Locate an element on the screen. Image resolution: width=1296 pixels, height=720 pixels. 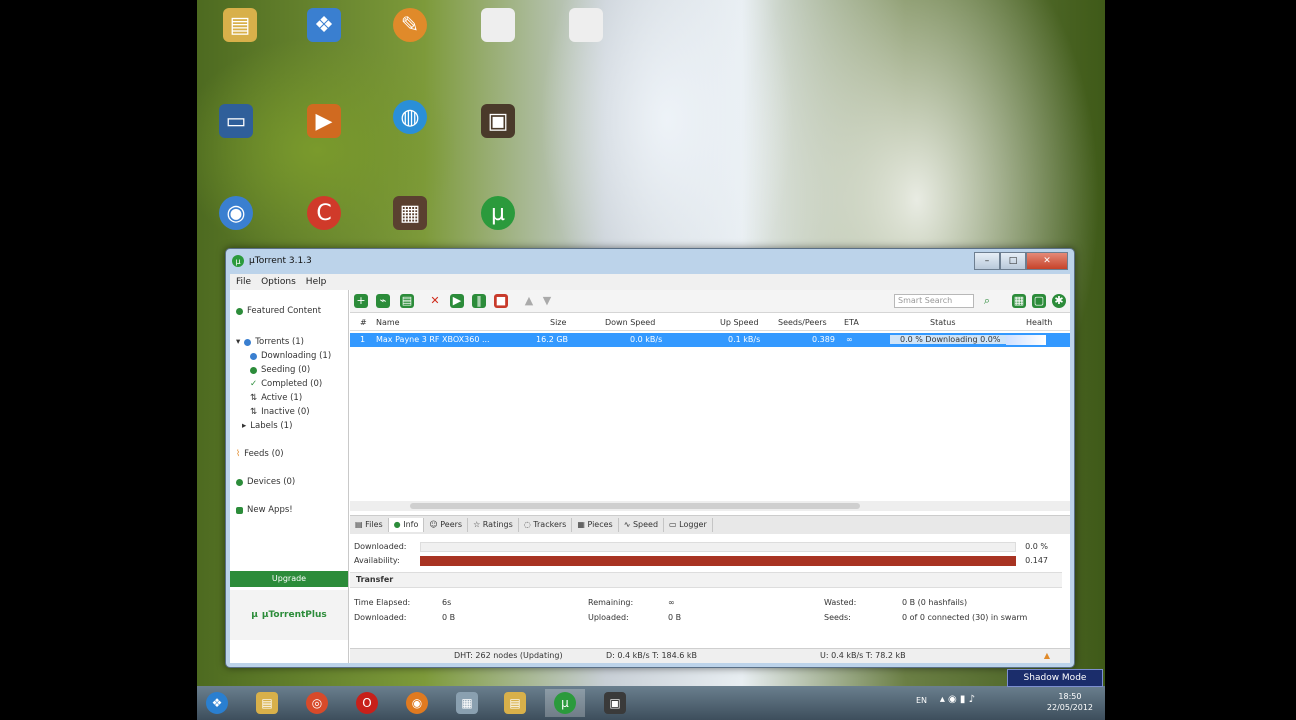
pause-icon: ‖ is located at coordinates (479, 301).